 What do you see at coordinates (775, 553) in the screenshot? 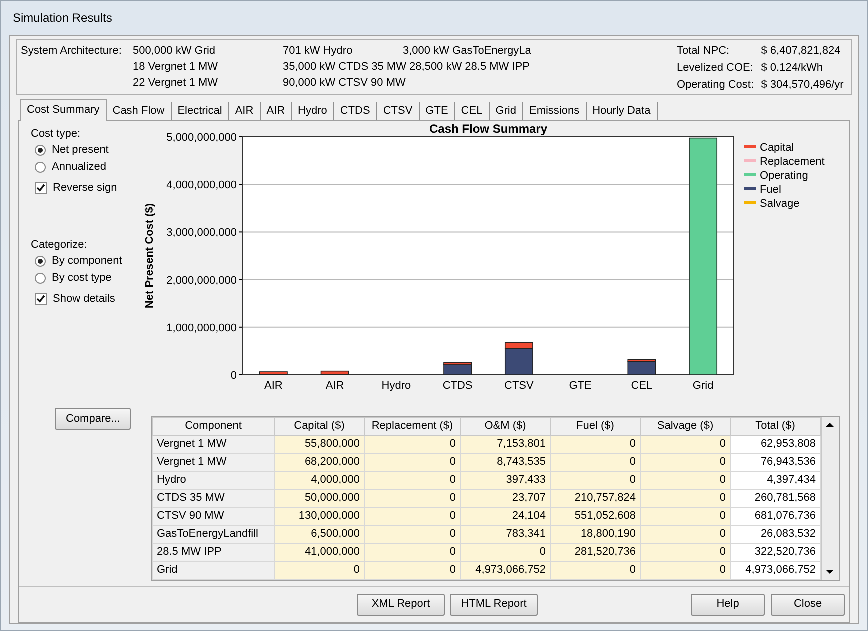
I see `table-cell: 322,520,736` at bounding box center [775, 553].